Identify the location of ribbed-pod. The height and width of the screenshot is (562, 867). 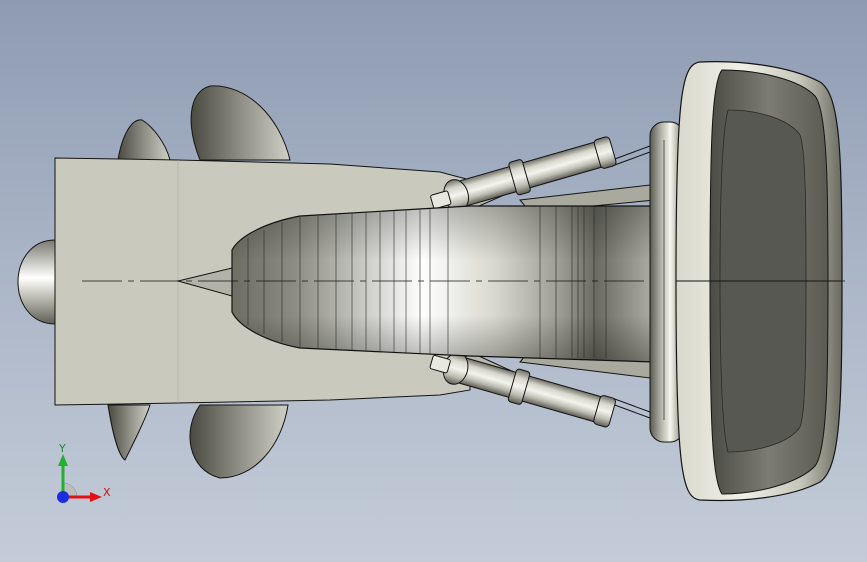
(443, 284).